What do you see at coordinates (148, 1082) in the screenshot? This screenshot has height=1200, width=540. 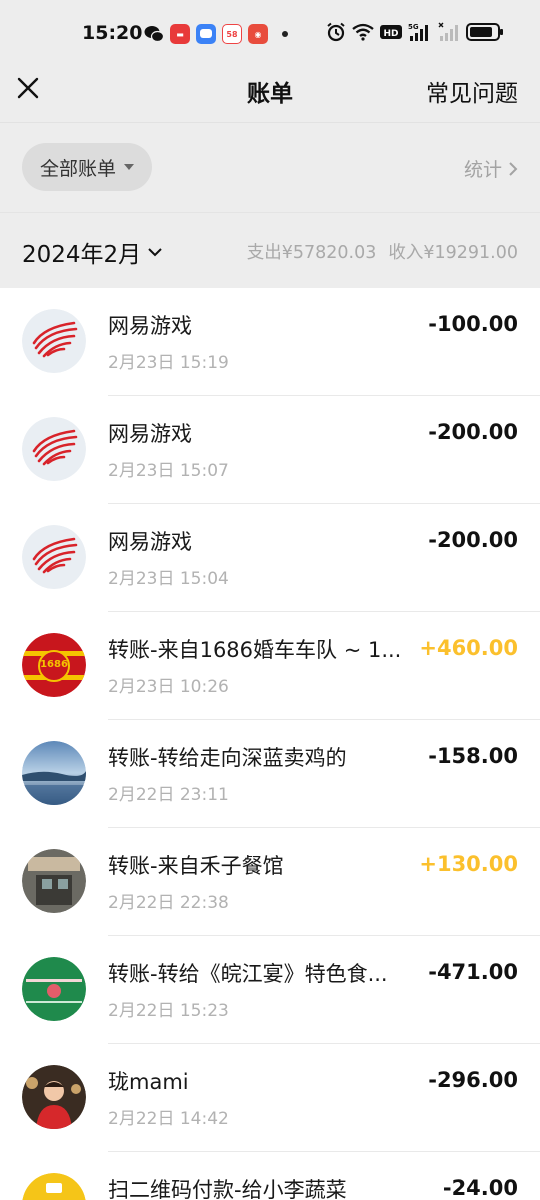 I see `bill-title: 珑mami` at bounding box center [148, 1082].